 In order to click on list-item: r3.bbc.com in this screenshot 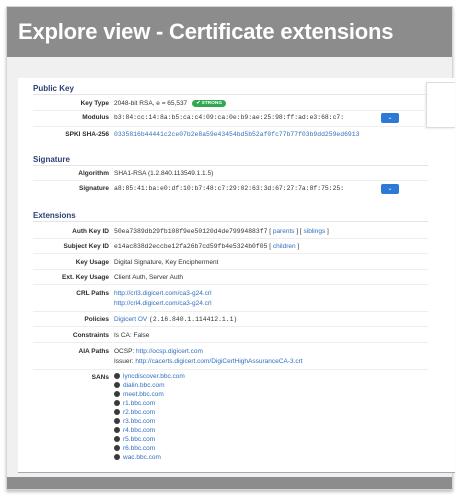, I will do `click(149, 422)`.